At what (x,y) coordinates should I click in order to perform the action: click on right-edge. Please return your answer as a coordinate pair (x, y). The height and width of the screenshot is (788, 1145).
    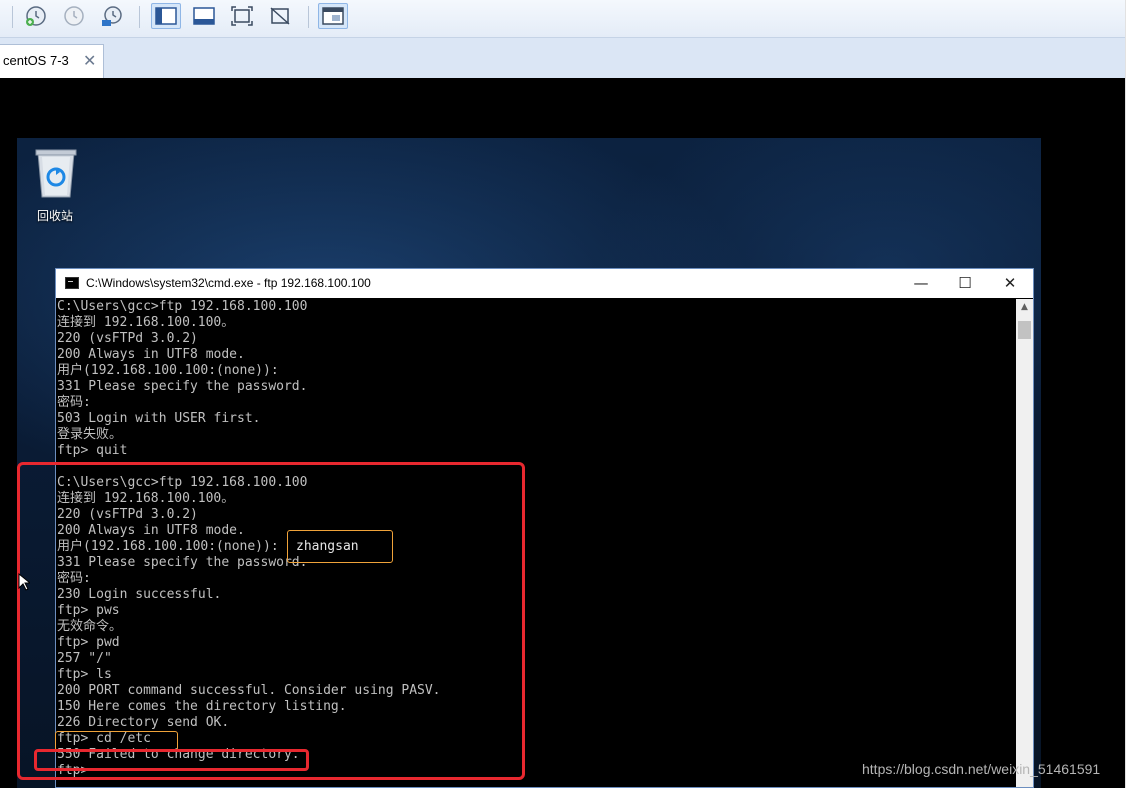
    Looking at the image, I should click on (1135, 394).